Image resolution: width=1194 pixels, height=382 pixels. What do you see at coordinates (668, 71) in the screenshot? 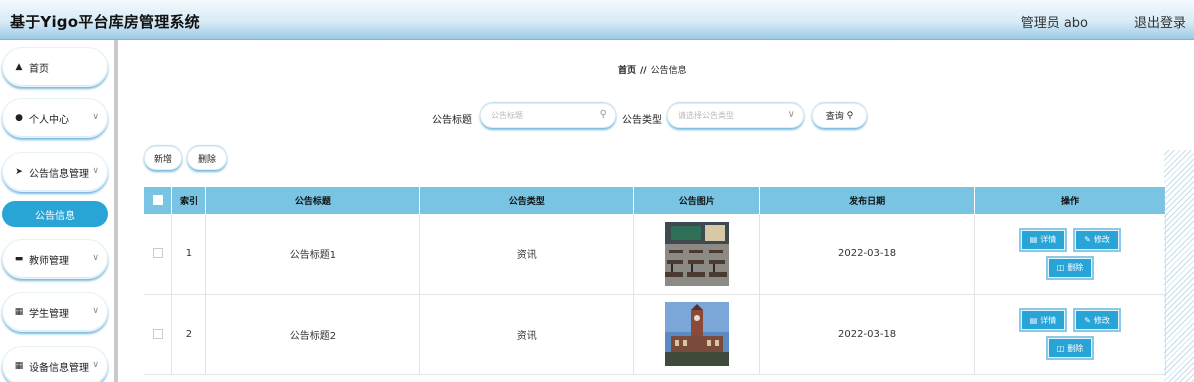
I see `breadcrumb-current: 公告信息` at bounding box center [668, 71].